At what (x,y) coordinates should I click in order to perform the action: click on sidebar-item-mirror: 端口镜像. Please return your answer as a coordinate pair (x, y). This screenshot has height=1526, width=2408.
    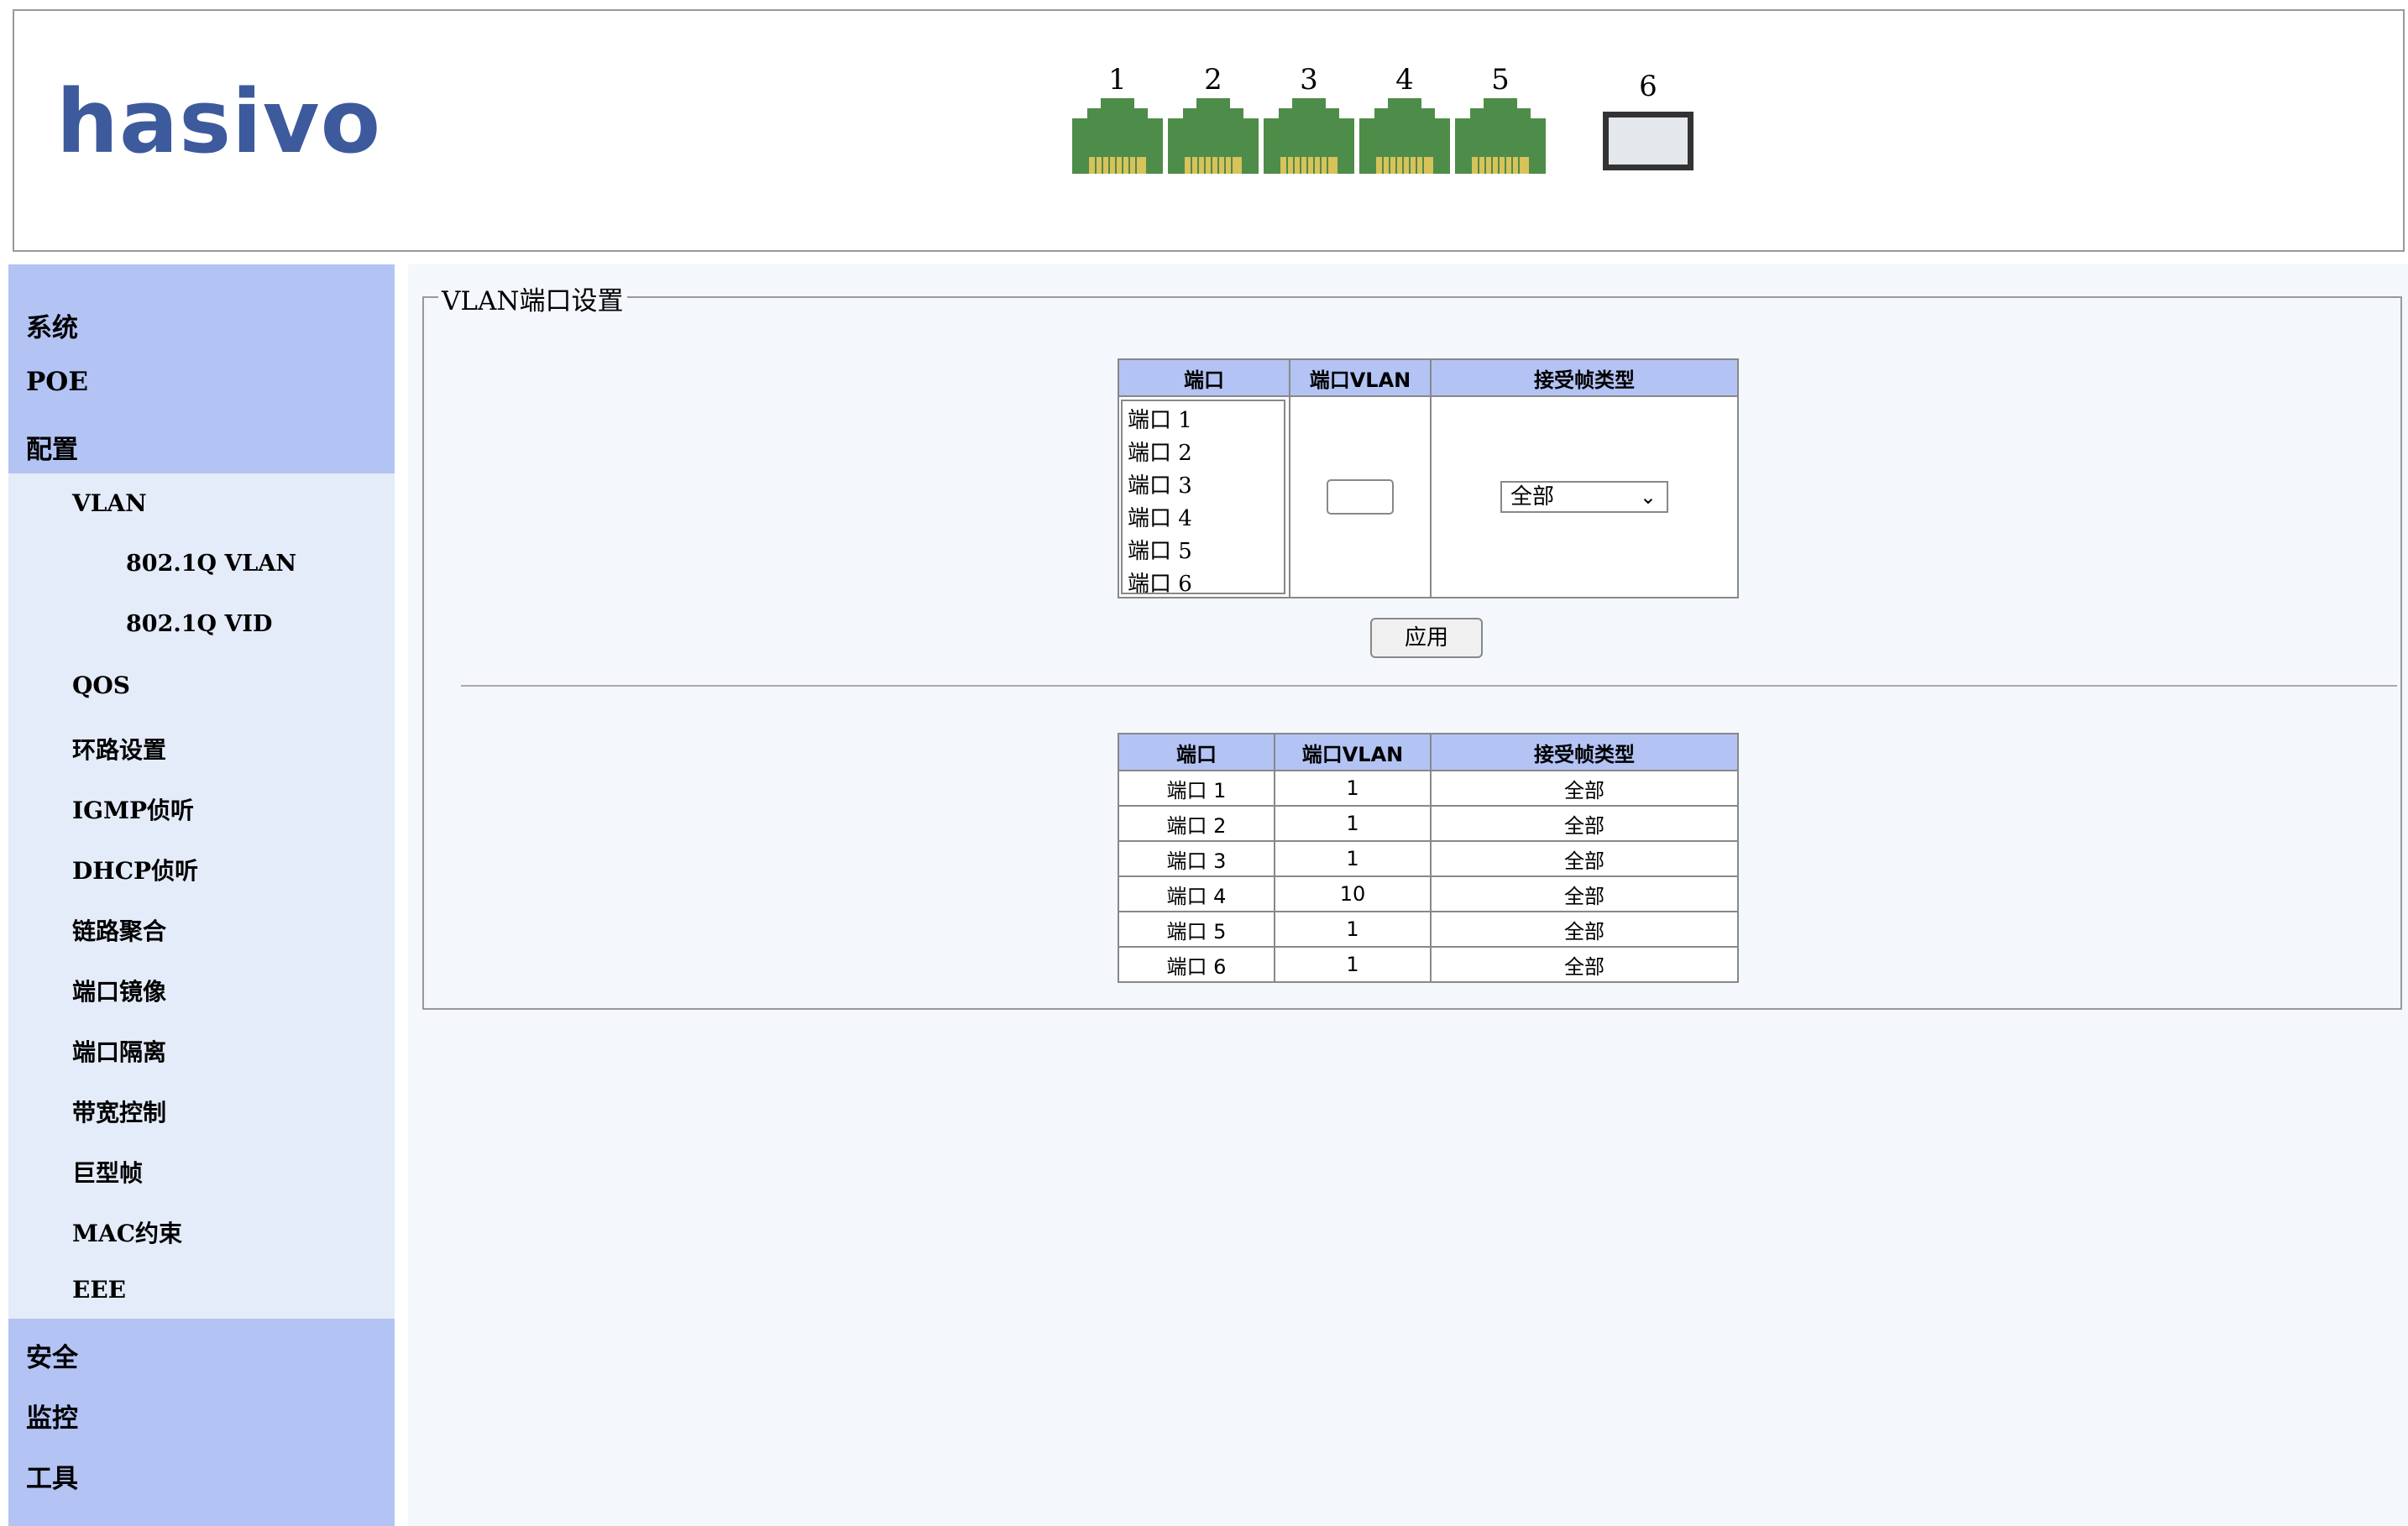
    Looking at the image, I should click on (119, 990).